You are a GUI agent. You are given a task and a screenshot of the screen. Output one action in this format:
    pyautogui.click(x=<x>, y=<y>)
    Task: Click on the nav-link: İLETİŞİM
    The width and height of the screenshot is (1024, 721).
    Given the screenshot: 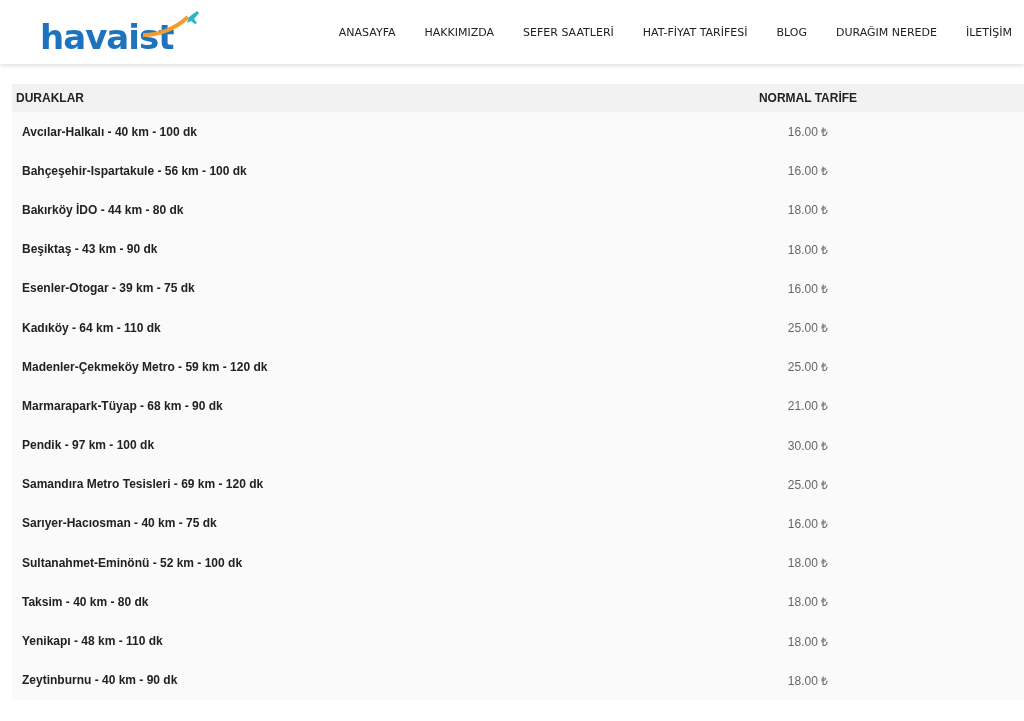 What is the action you would take?
    pyautogui.click(x=989, y=32)
    